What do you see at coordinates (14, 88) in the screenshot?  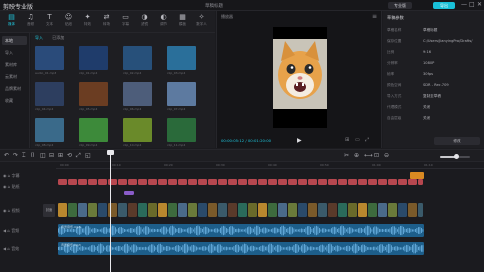 I see `sidebar-item: 品牌素材` at bounding box center [14, 88].